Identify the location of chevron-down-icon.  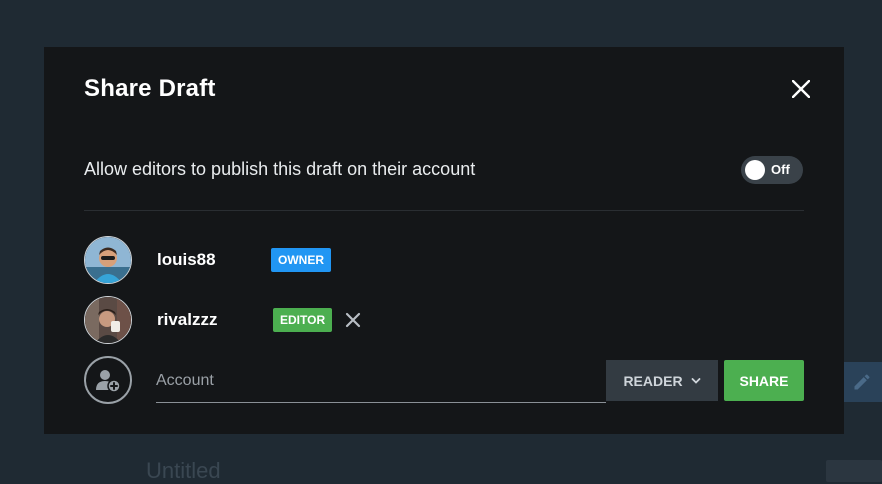
(696, 381).